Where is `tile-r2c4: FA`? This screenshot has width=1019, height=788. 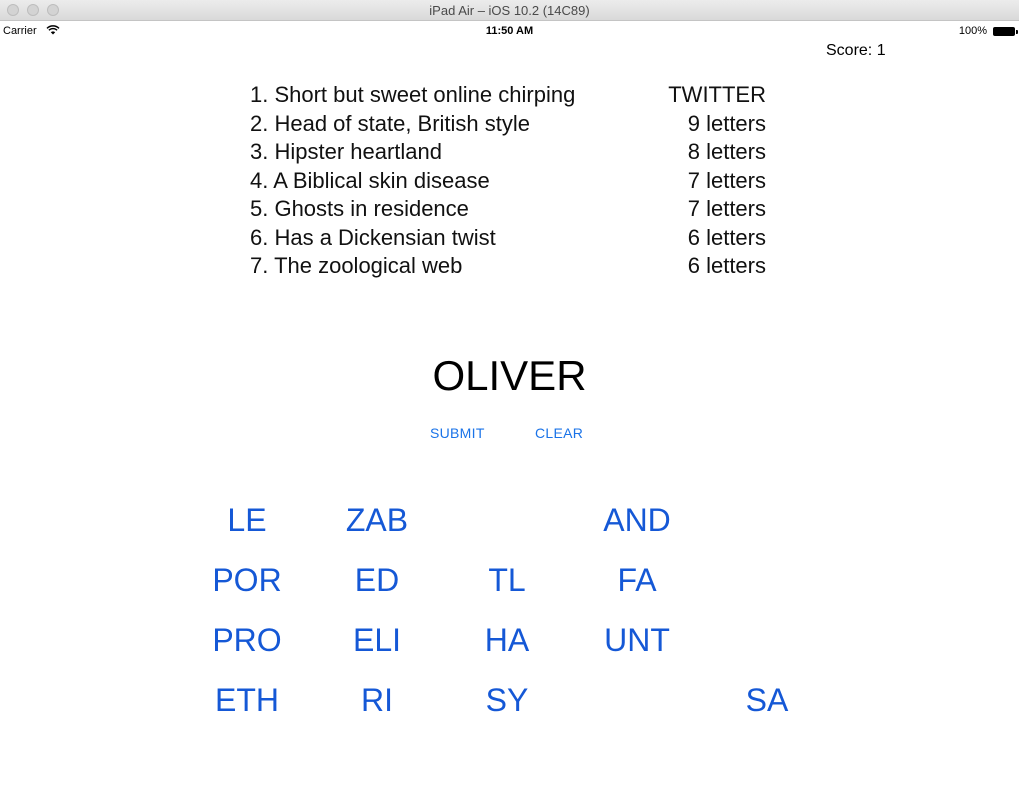 tile-r2c4: FA is located at coordinates (637, 580).